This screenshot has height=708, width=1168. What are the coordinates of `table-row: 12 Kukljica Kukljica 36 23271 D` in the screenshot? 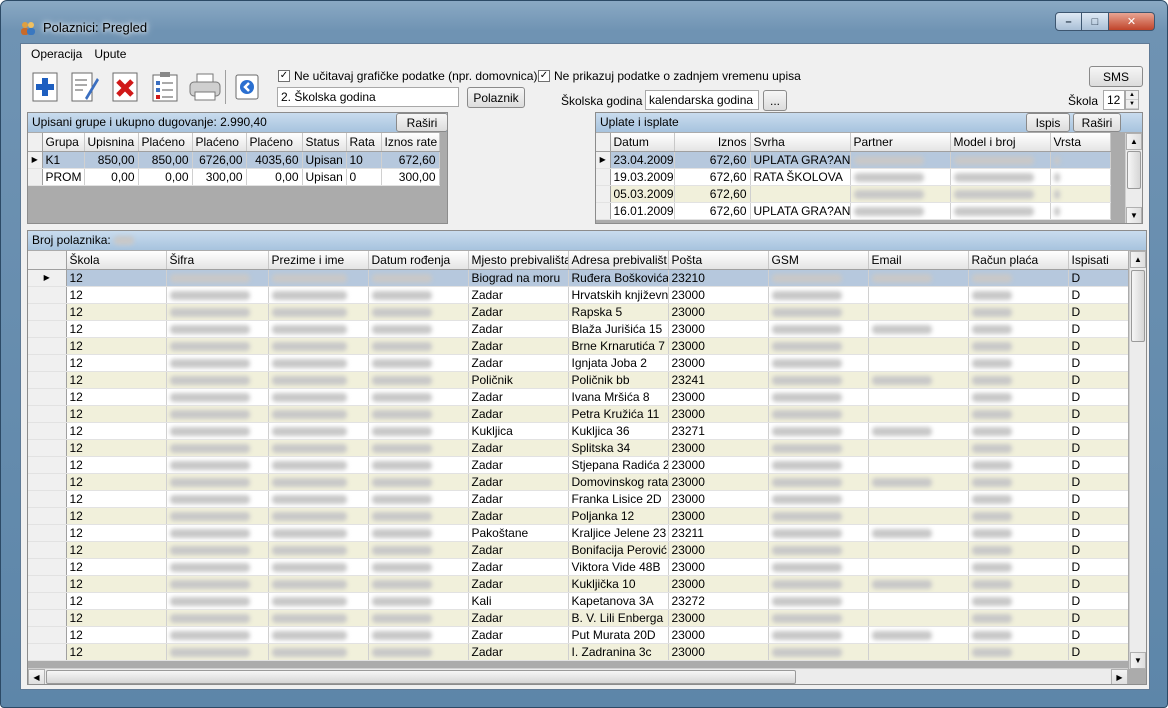 It's located at (578, 431).